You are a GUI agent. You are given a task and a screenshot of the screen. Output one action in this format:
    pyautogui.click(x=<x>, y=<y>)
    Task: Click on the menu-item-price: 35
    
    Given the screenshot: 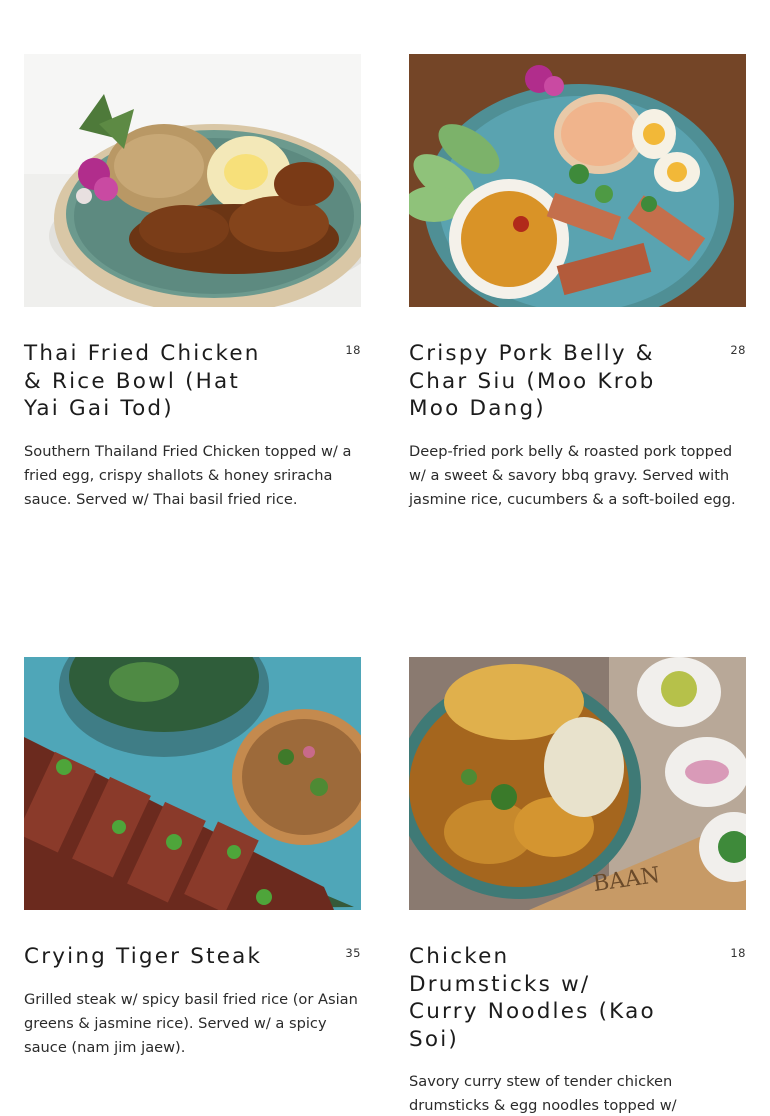 What is the action you would take?
    pyautogui.click(x=353, y=953)
    